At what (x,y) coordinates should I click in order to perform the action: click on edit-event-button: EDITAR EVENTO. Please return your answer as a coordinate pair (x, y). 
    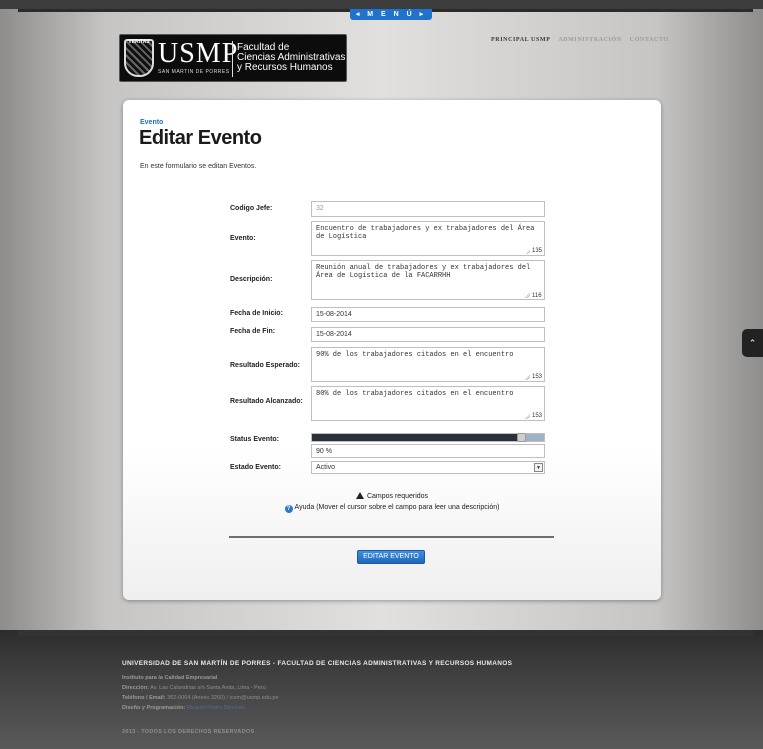
    Looking at the image, I should click on (391, 557).